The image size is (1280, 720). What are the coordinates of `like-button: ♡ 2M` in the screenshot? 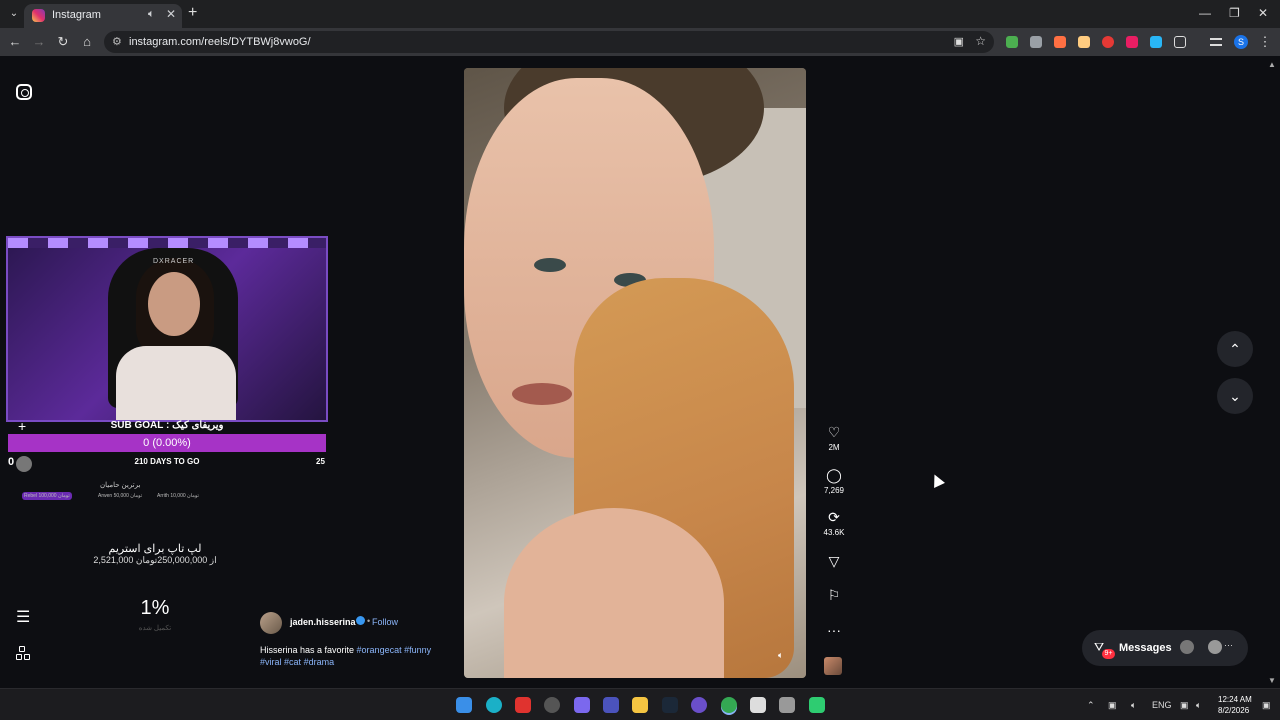 It's located at (834, 438).